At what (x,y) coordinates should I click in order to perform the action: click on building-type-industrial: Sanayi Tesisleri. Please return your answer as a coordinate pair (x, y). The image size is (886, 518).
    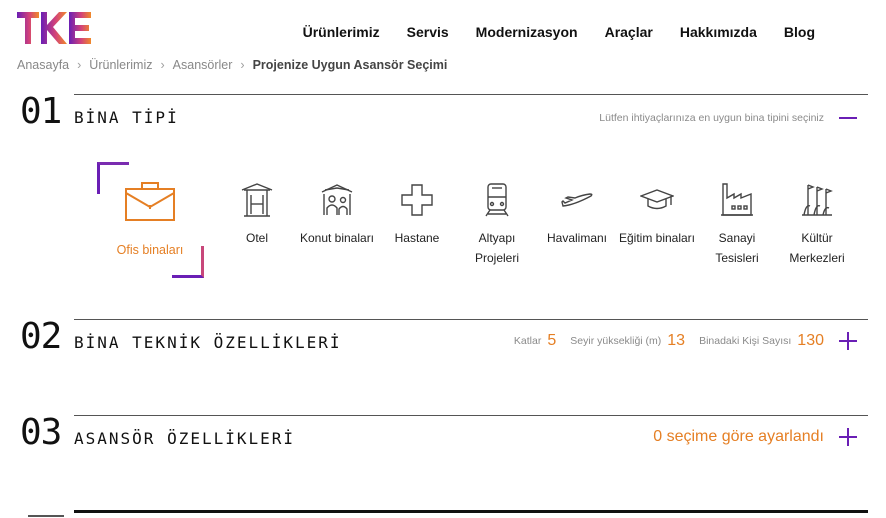
    Looking at the image, I should click on (737, 215).